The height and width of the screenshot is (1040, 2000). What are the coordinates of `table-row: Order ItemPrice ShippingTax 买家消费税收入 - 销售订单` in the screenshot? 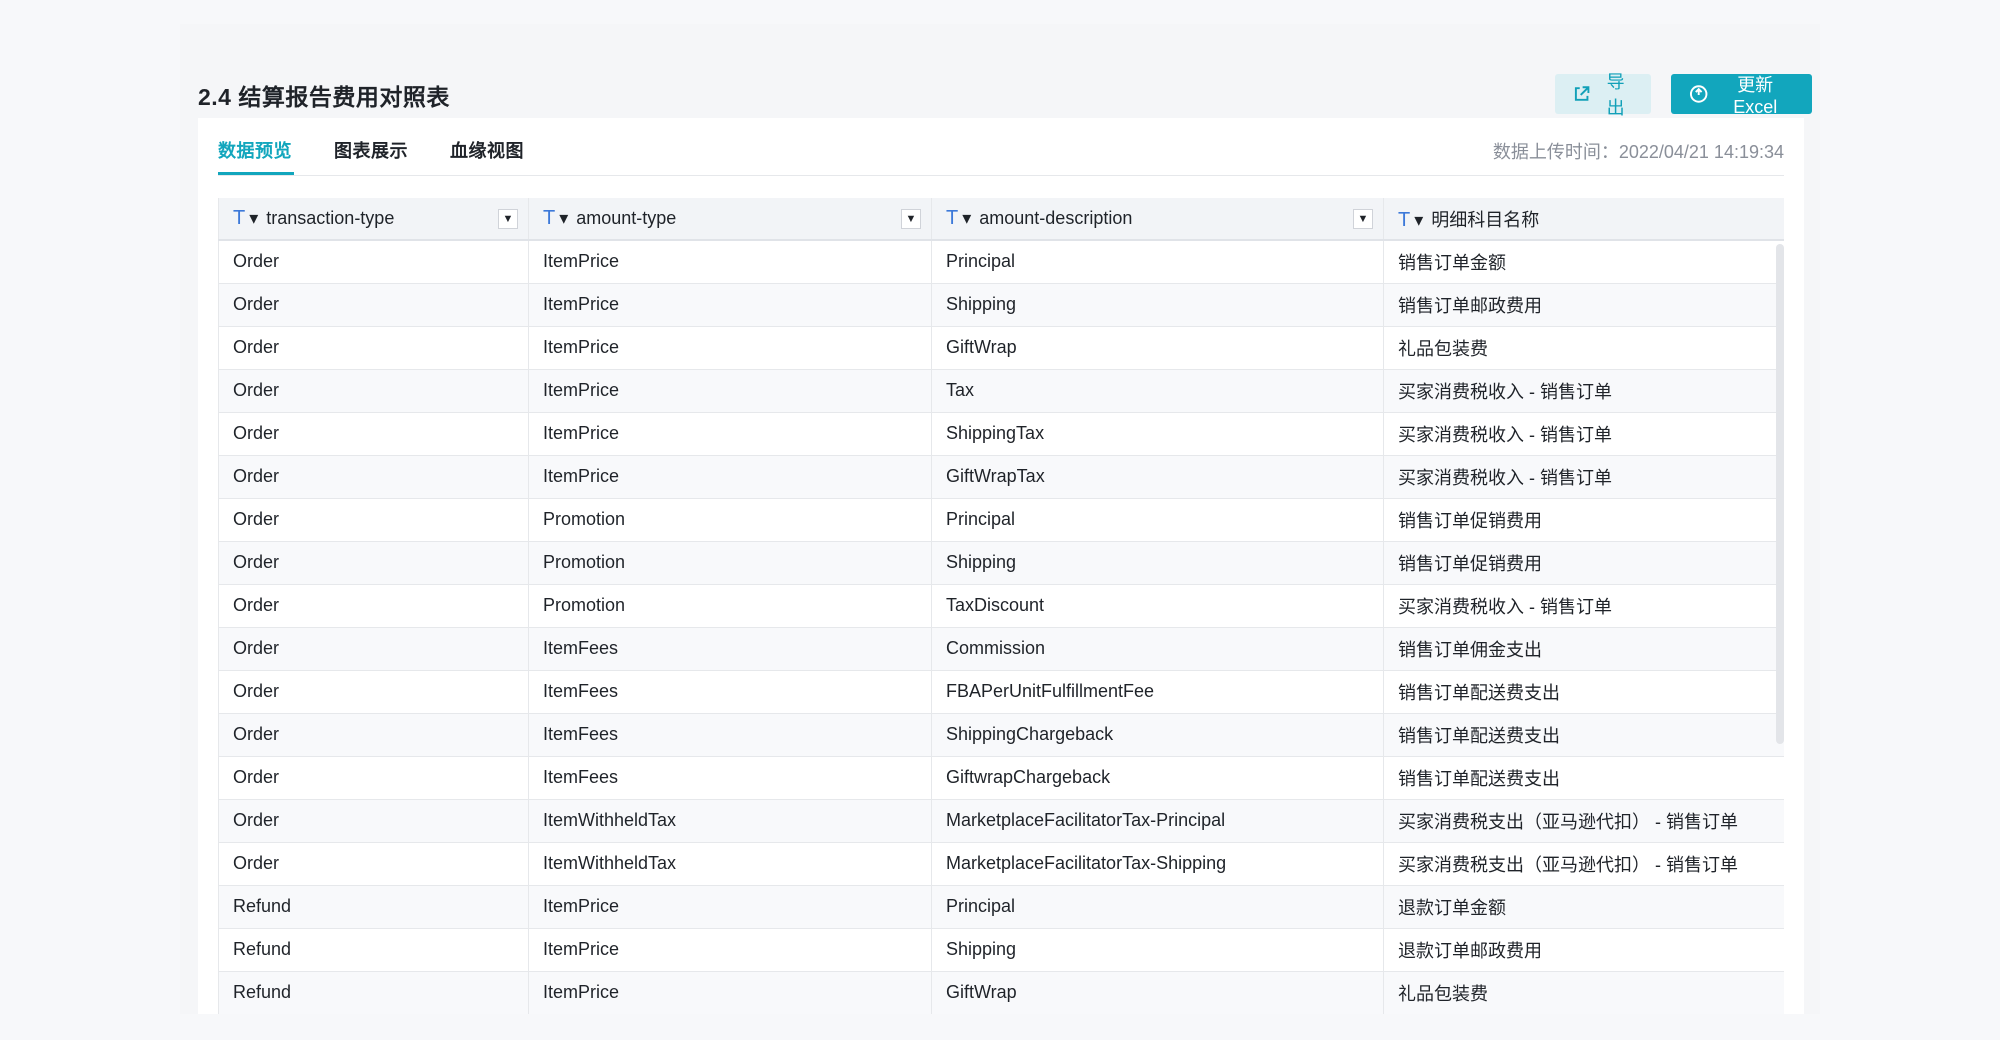 It's located at (1001, 434).